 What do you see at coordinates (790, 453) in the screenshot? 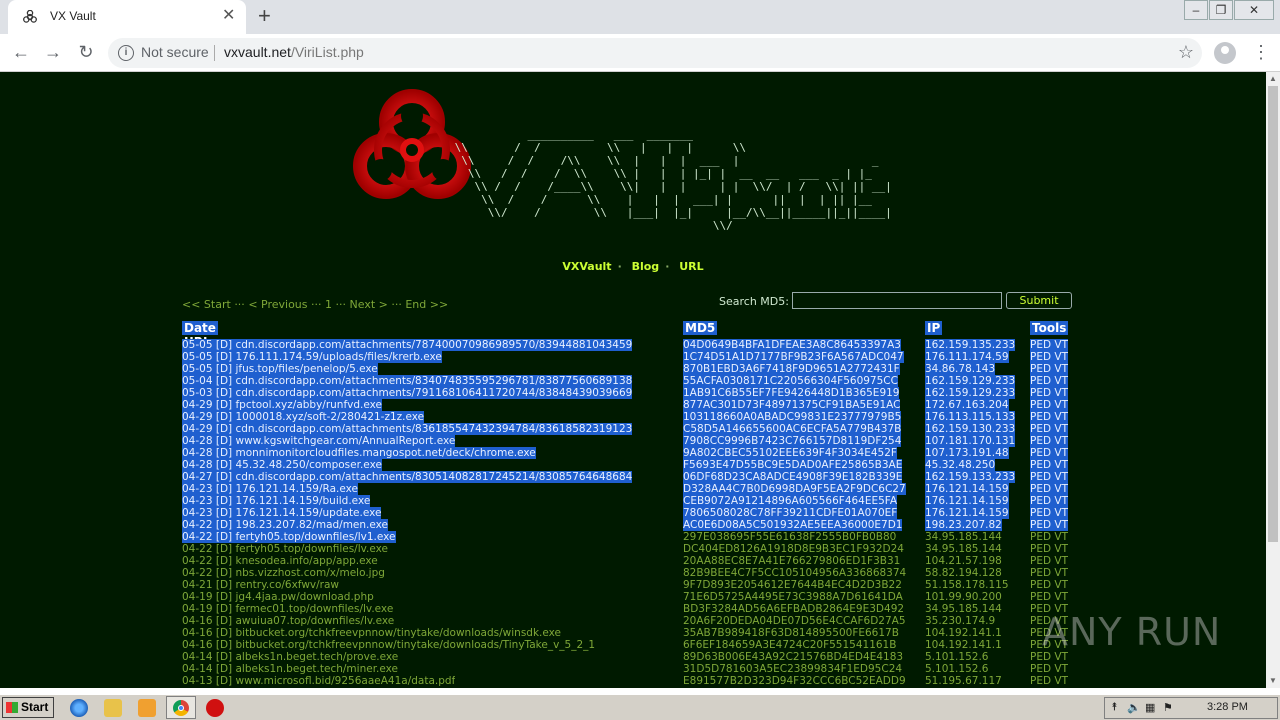
I see `md5-link: 9A802CBEC55102EEE639F4F3034E452F` at bounding box center [790, 453].